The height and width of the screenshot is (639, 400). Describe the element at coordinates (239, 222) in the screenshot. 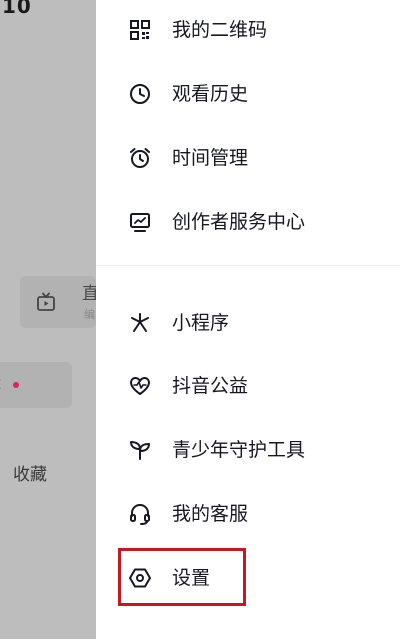

I see `menu-item-label: 创作者服务中心` at that location.